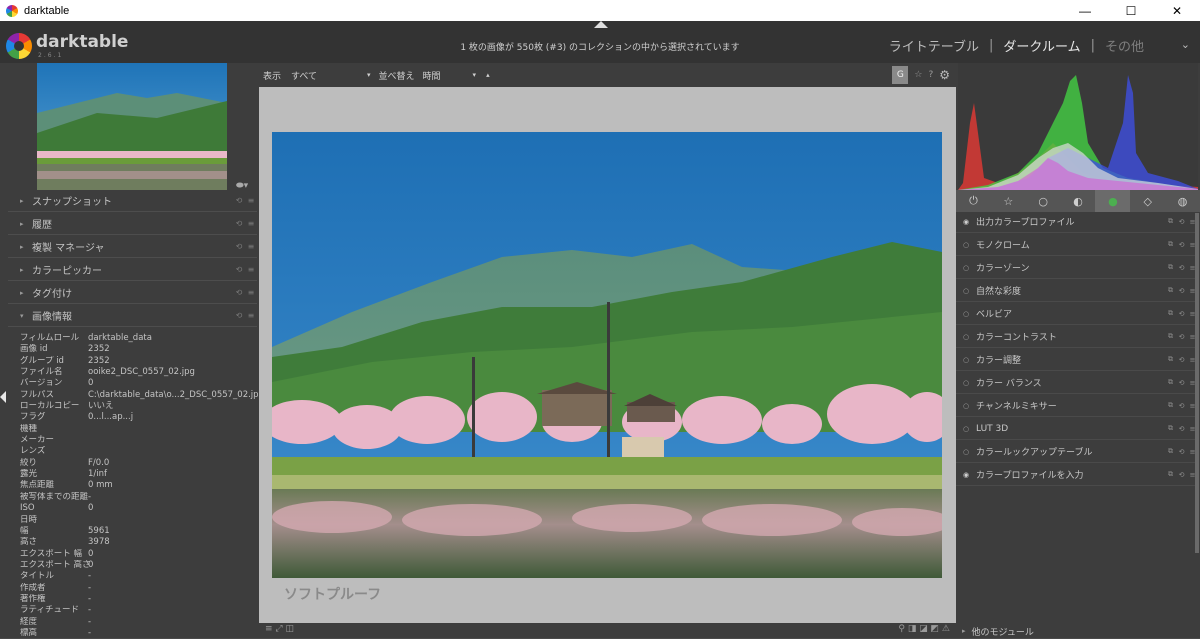 Image resolution: width=1200 pixels, height=639 pixels. What do you see at coordinates (488, 75) in the screenshot?
I see `sort-direction-icon: ▴` at bounding box center [488, 75].